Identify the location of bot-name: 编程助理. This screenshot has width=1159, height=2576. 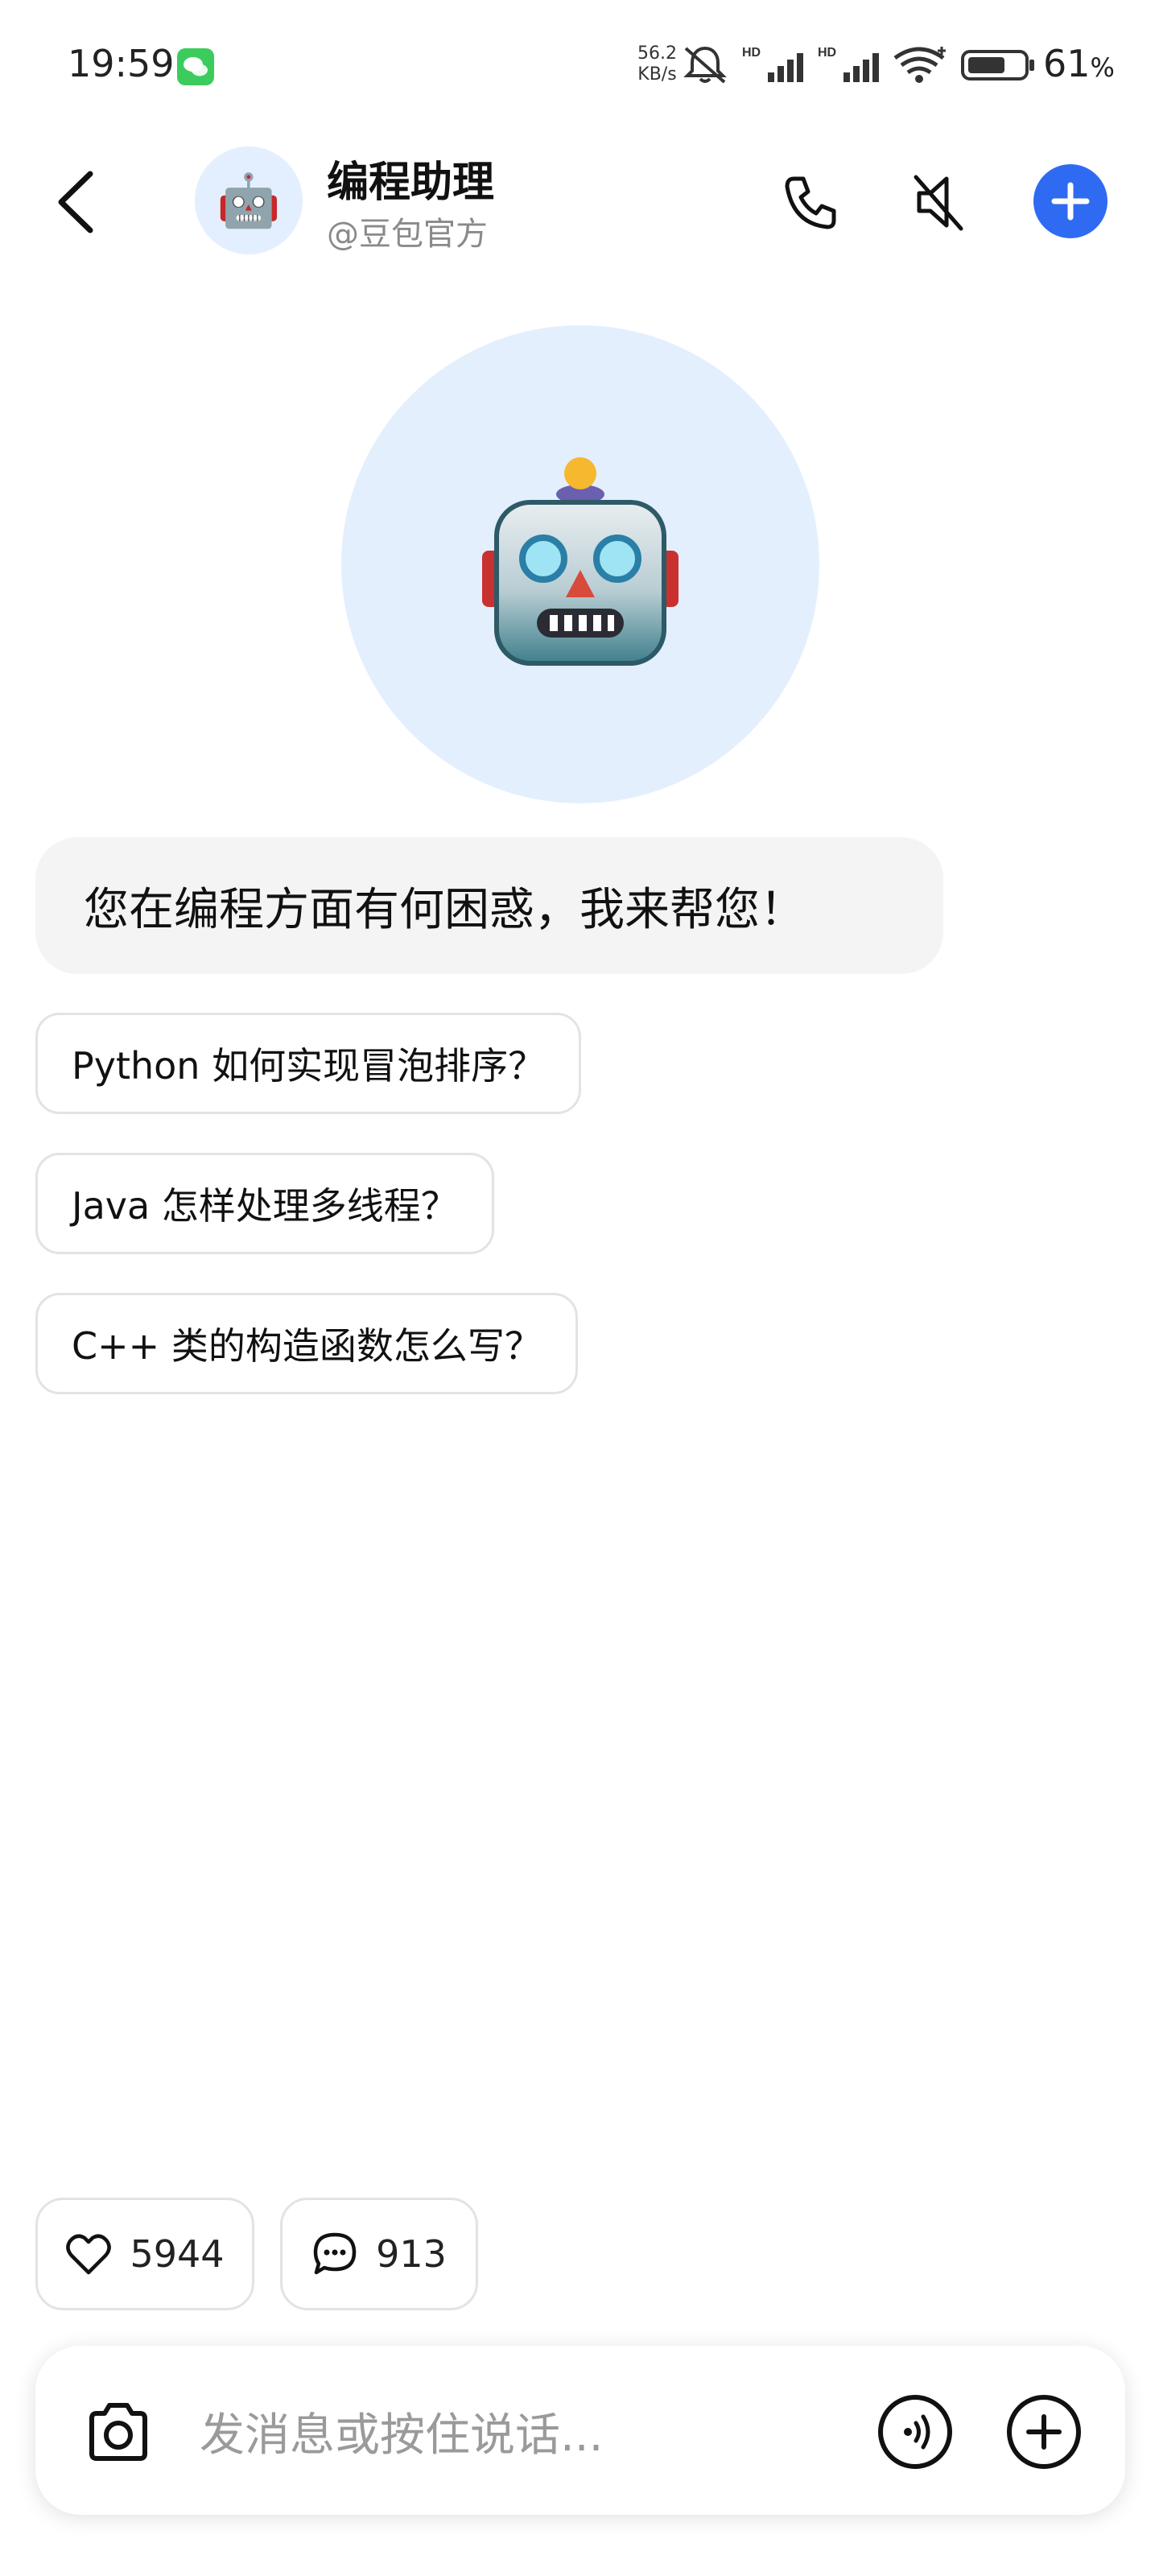
(411, 183).